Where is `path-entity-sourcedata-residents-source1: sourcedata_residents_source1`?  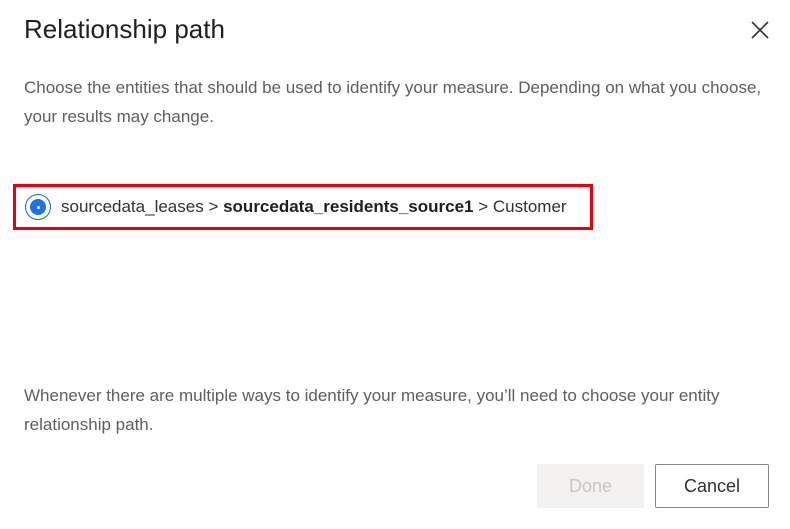
path-entity-sourcedata-residents-source1: sourcedata_residents_source1 is located at coordinates (348, 206).